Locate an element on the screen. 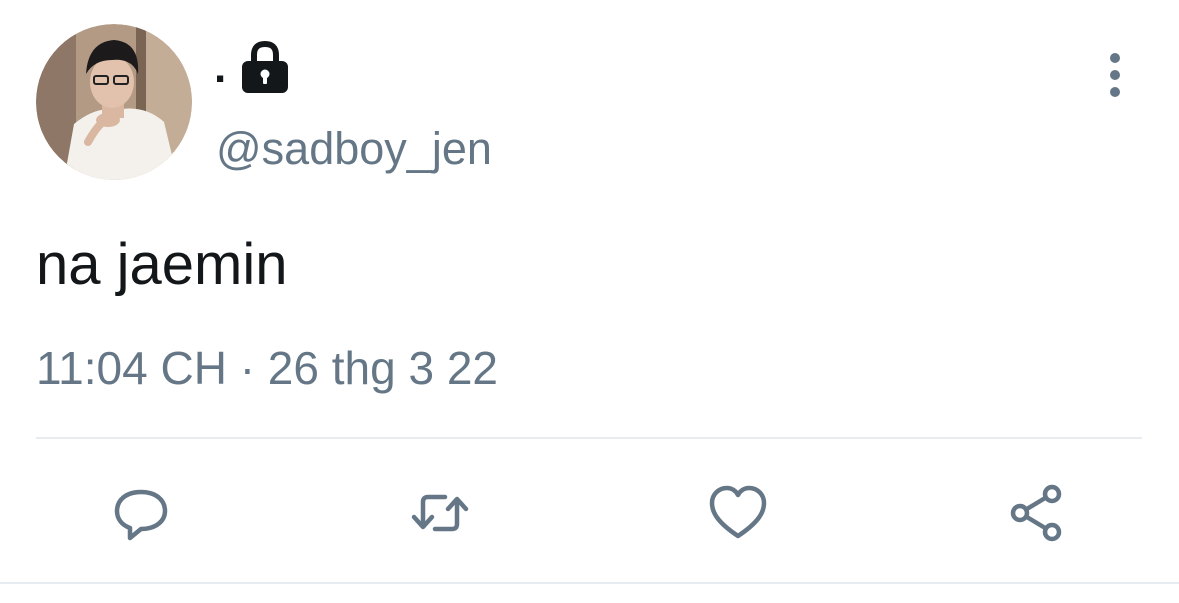 Image resolution: width=1179 pixels, height=603 pixels. reply-button is located at coordinates (141, 513).